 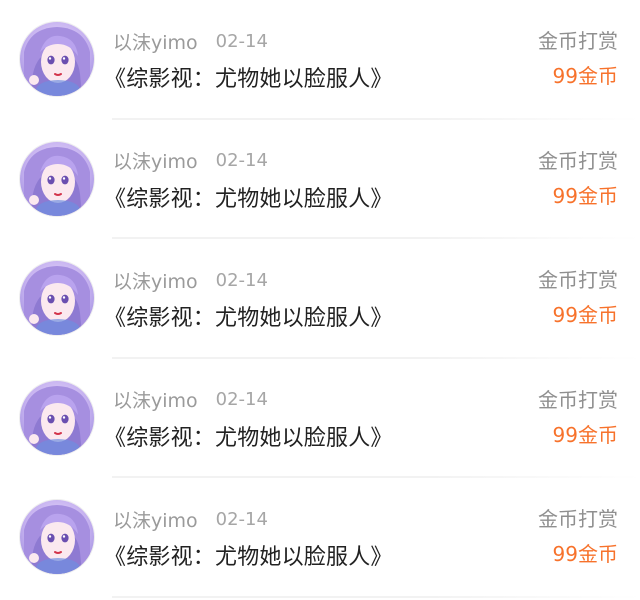 I want to click on divider, so click(x=376, y=596).